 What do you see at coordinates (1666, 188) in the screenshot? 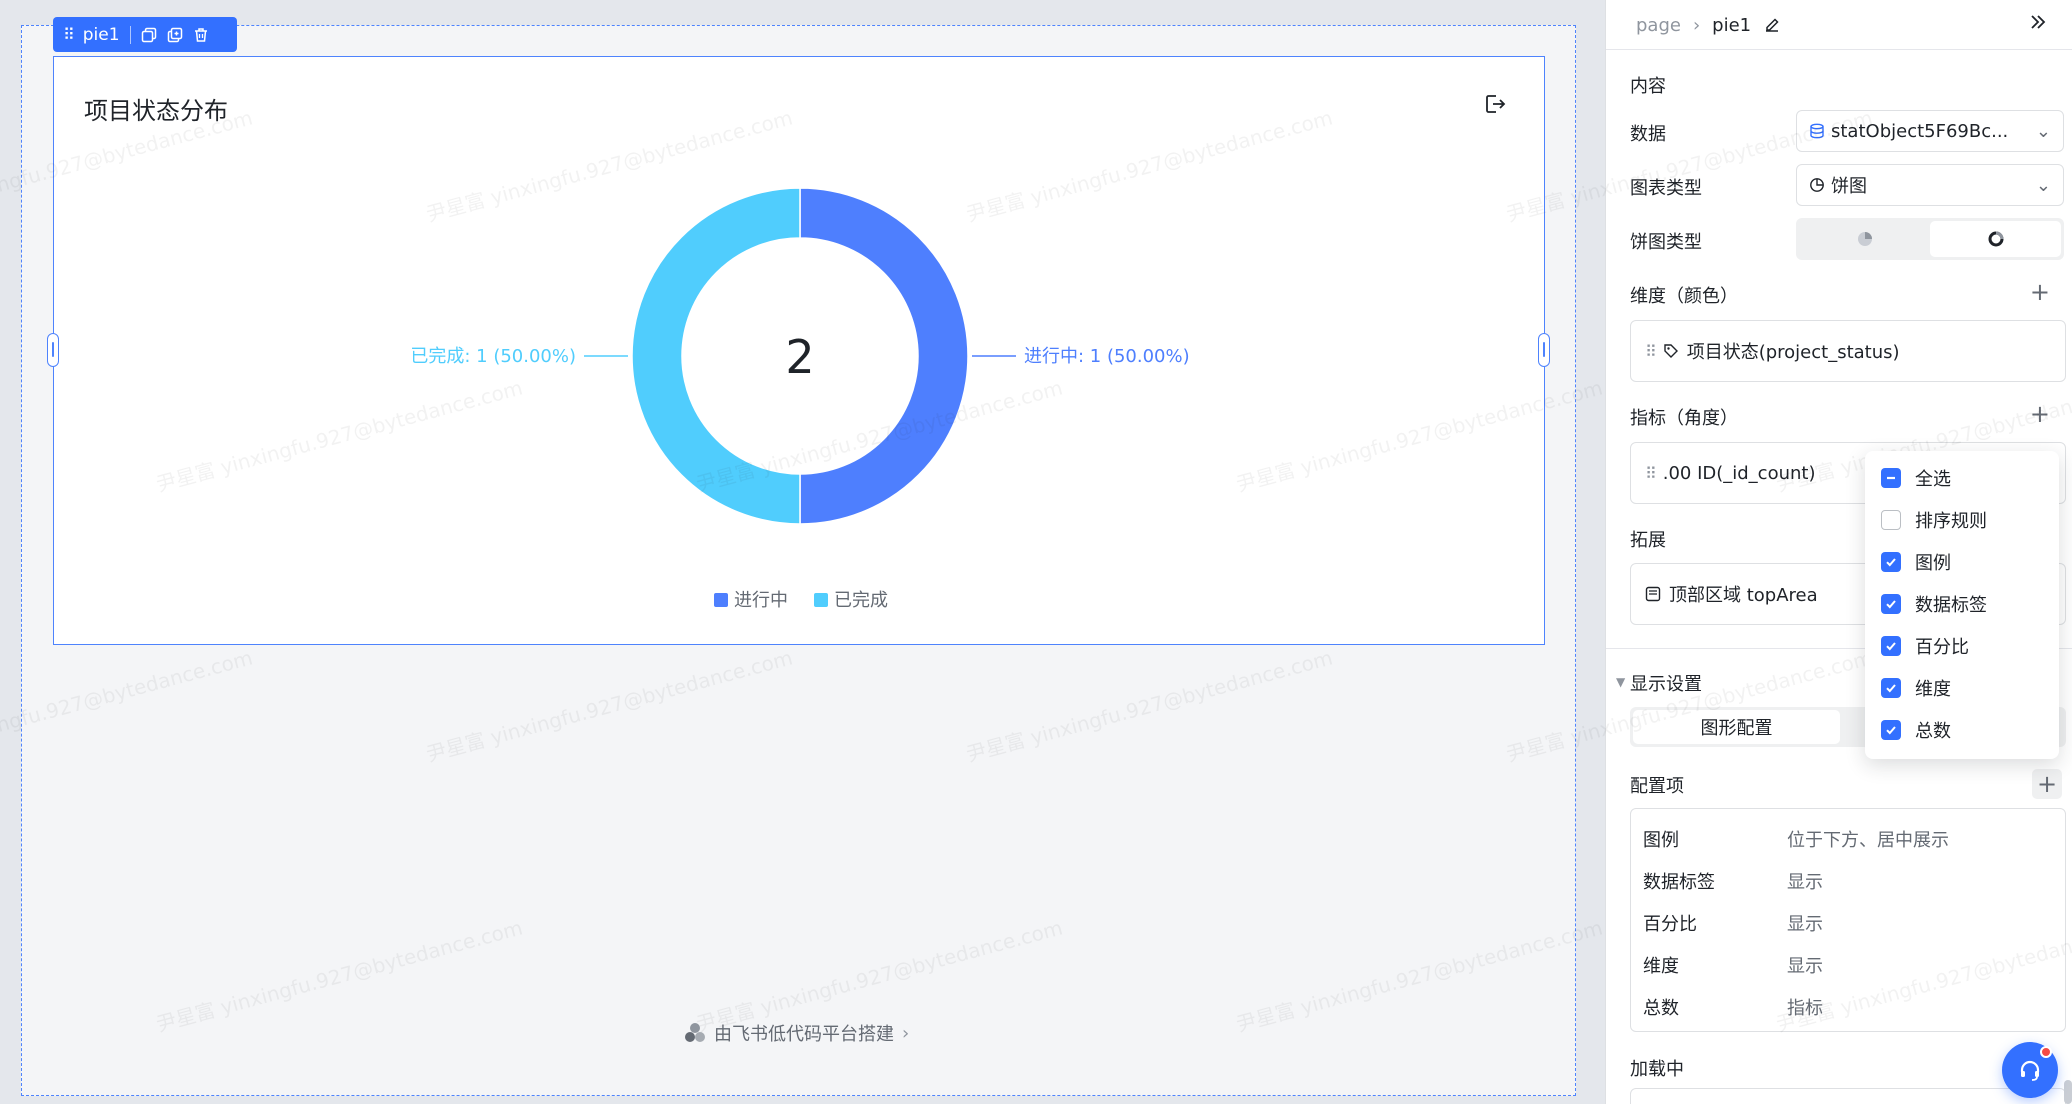
I see `chart-type-label: 图表类型` at bounding box center [1666, 188].